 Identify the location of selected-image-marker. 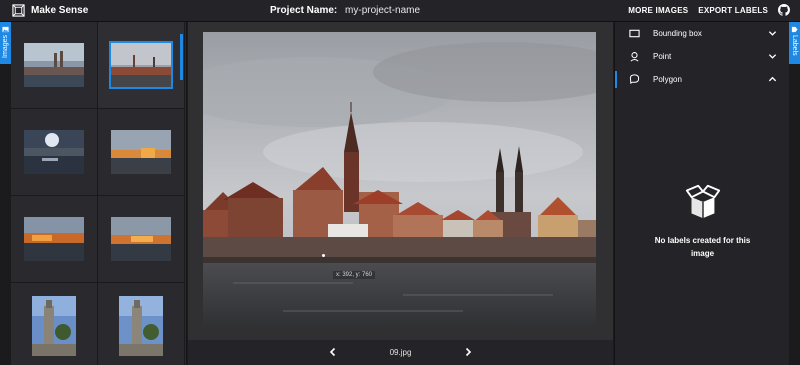
(181, 57).